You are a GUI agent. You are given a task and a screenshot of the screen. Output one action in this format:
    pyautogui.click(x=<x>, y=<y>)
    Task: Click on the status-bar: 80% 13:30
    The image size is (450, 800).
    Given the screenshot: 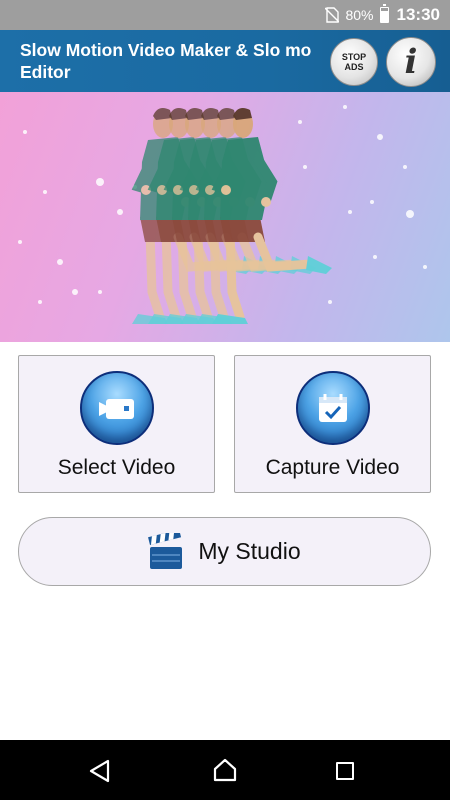 What is the action you would take?
    pyautogui.click(x=225, y=15)
    